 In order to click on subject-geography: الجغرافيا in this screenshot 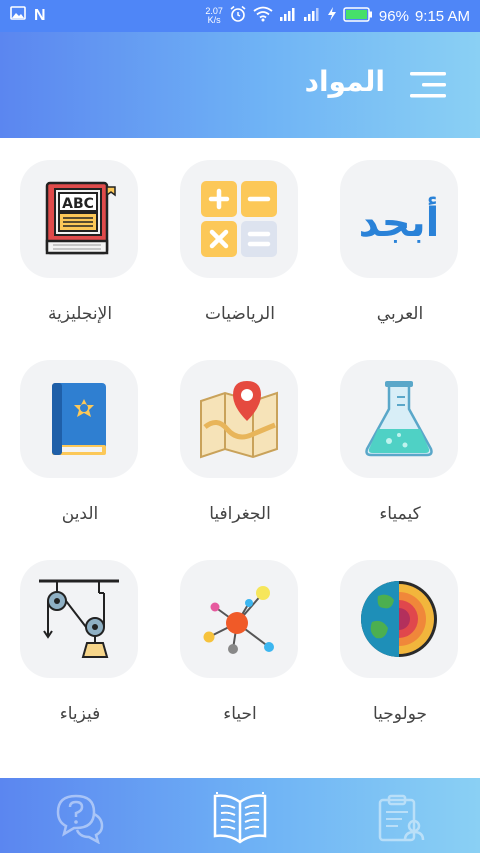, I will do `click(240, 438)`.